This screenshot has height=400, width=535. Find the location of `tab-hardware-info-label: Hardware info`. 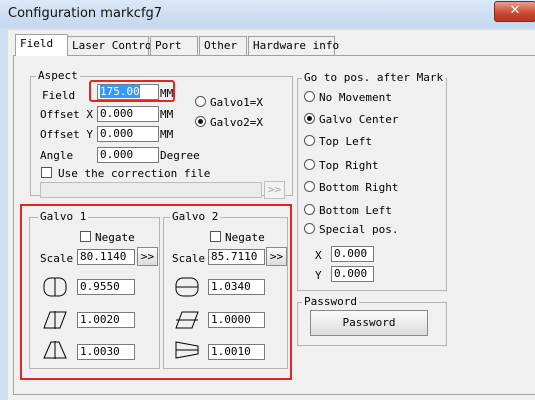

tab-hardware-info-label: Hardware info is located at coordinates (296, 45).